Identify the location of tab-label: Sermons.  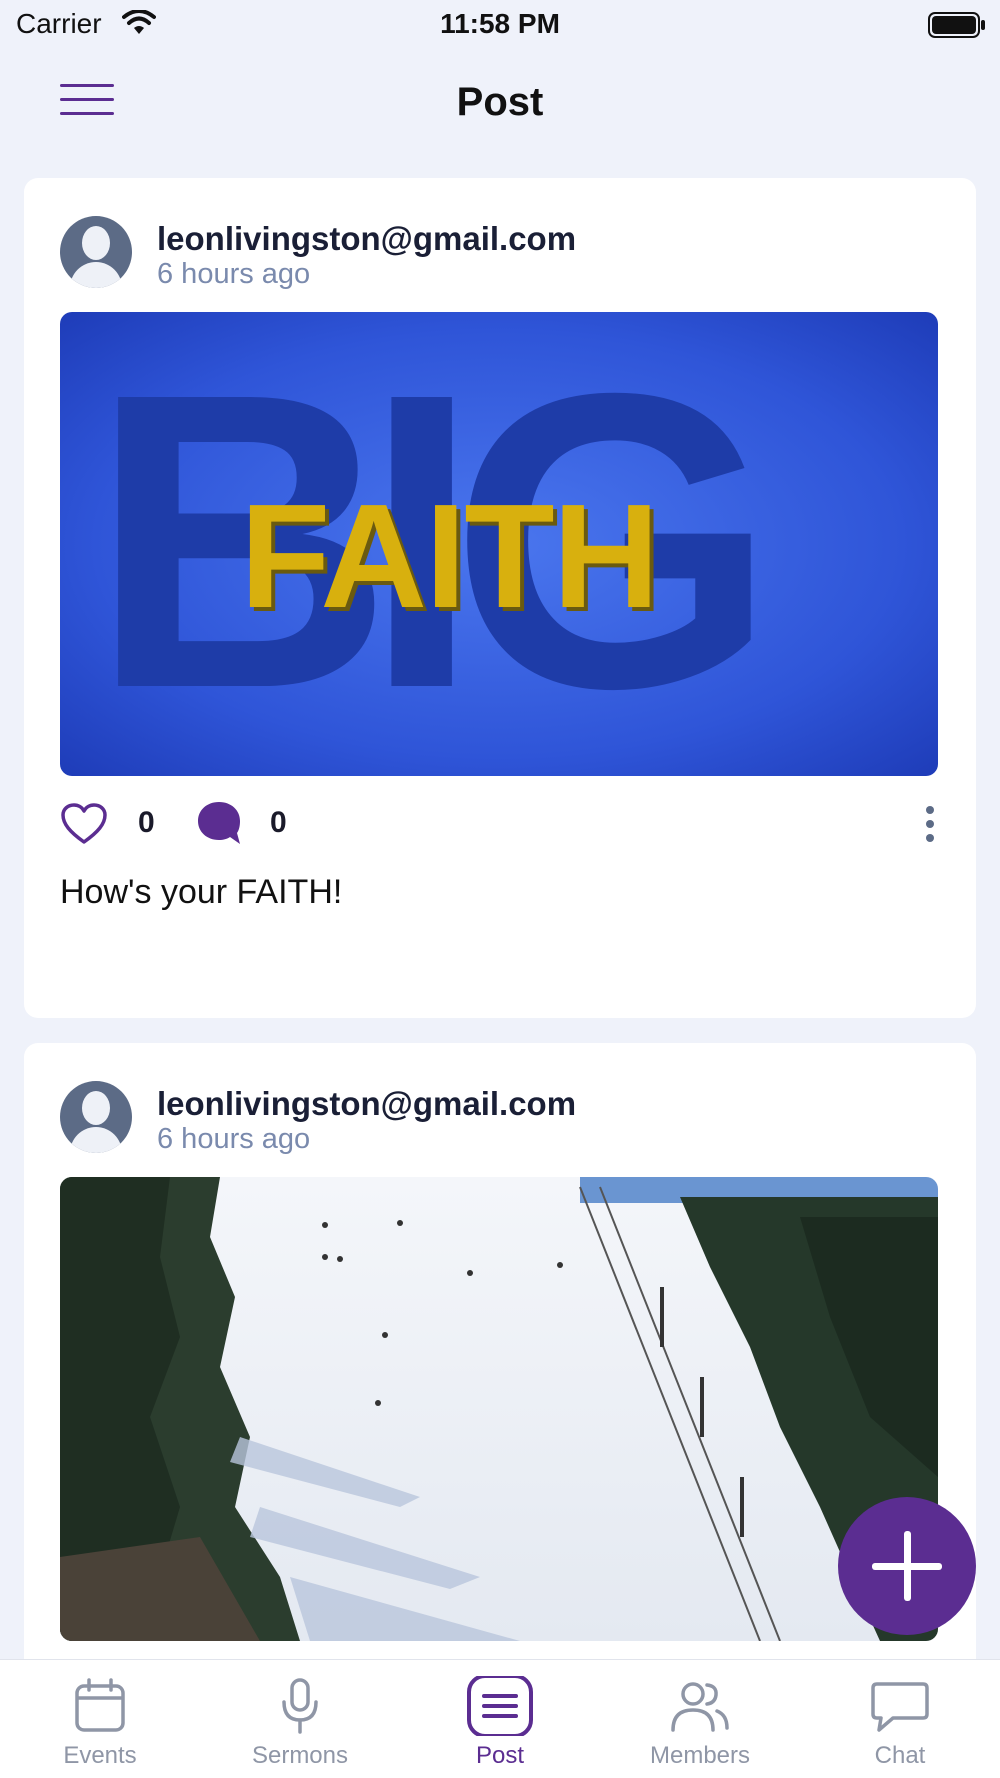
(300, 1755).